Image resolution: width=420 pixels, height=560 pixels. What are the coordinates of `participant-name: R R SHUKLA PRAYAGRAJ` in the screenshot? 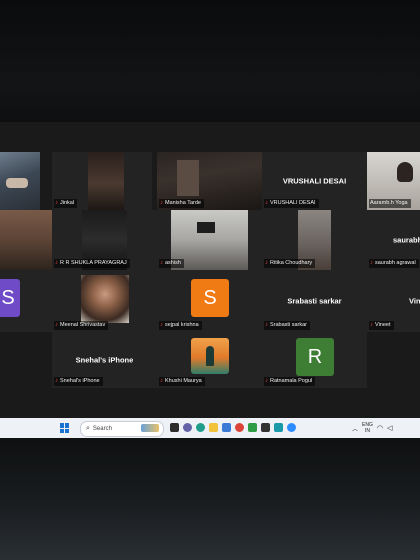 It's located at (93, 263).